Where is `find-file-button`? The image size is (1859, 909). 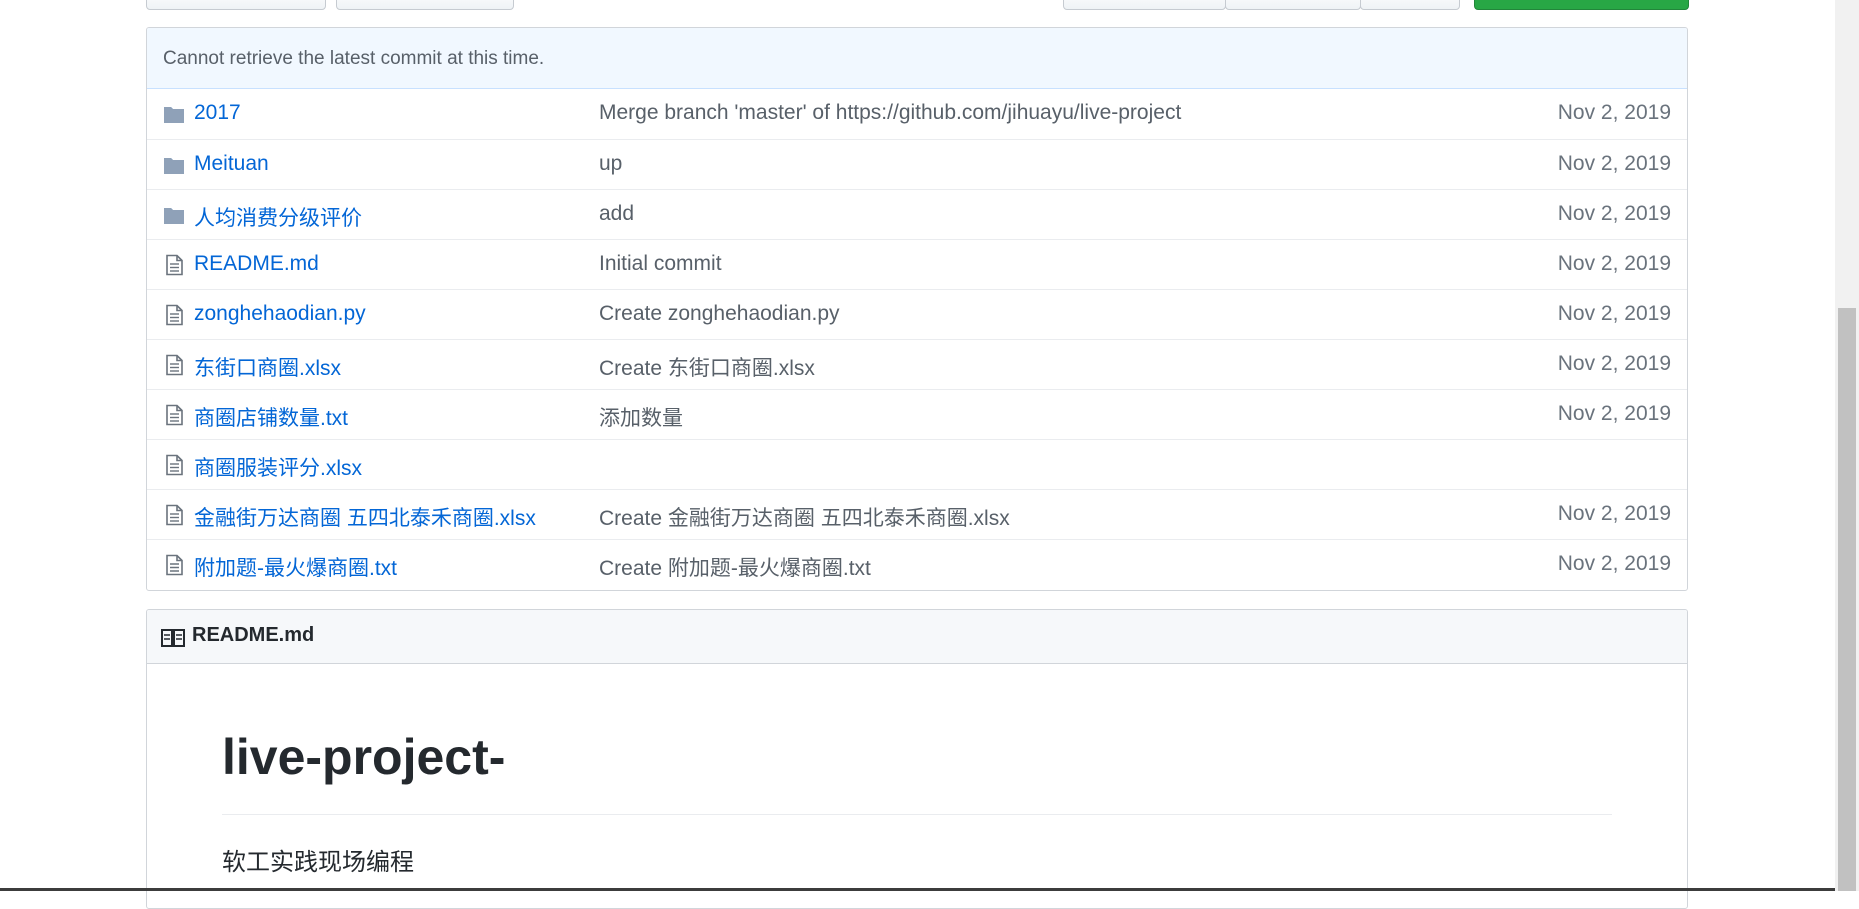
find-file-button is located at coordinates (1410, 5).